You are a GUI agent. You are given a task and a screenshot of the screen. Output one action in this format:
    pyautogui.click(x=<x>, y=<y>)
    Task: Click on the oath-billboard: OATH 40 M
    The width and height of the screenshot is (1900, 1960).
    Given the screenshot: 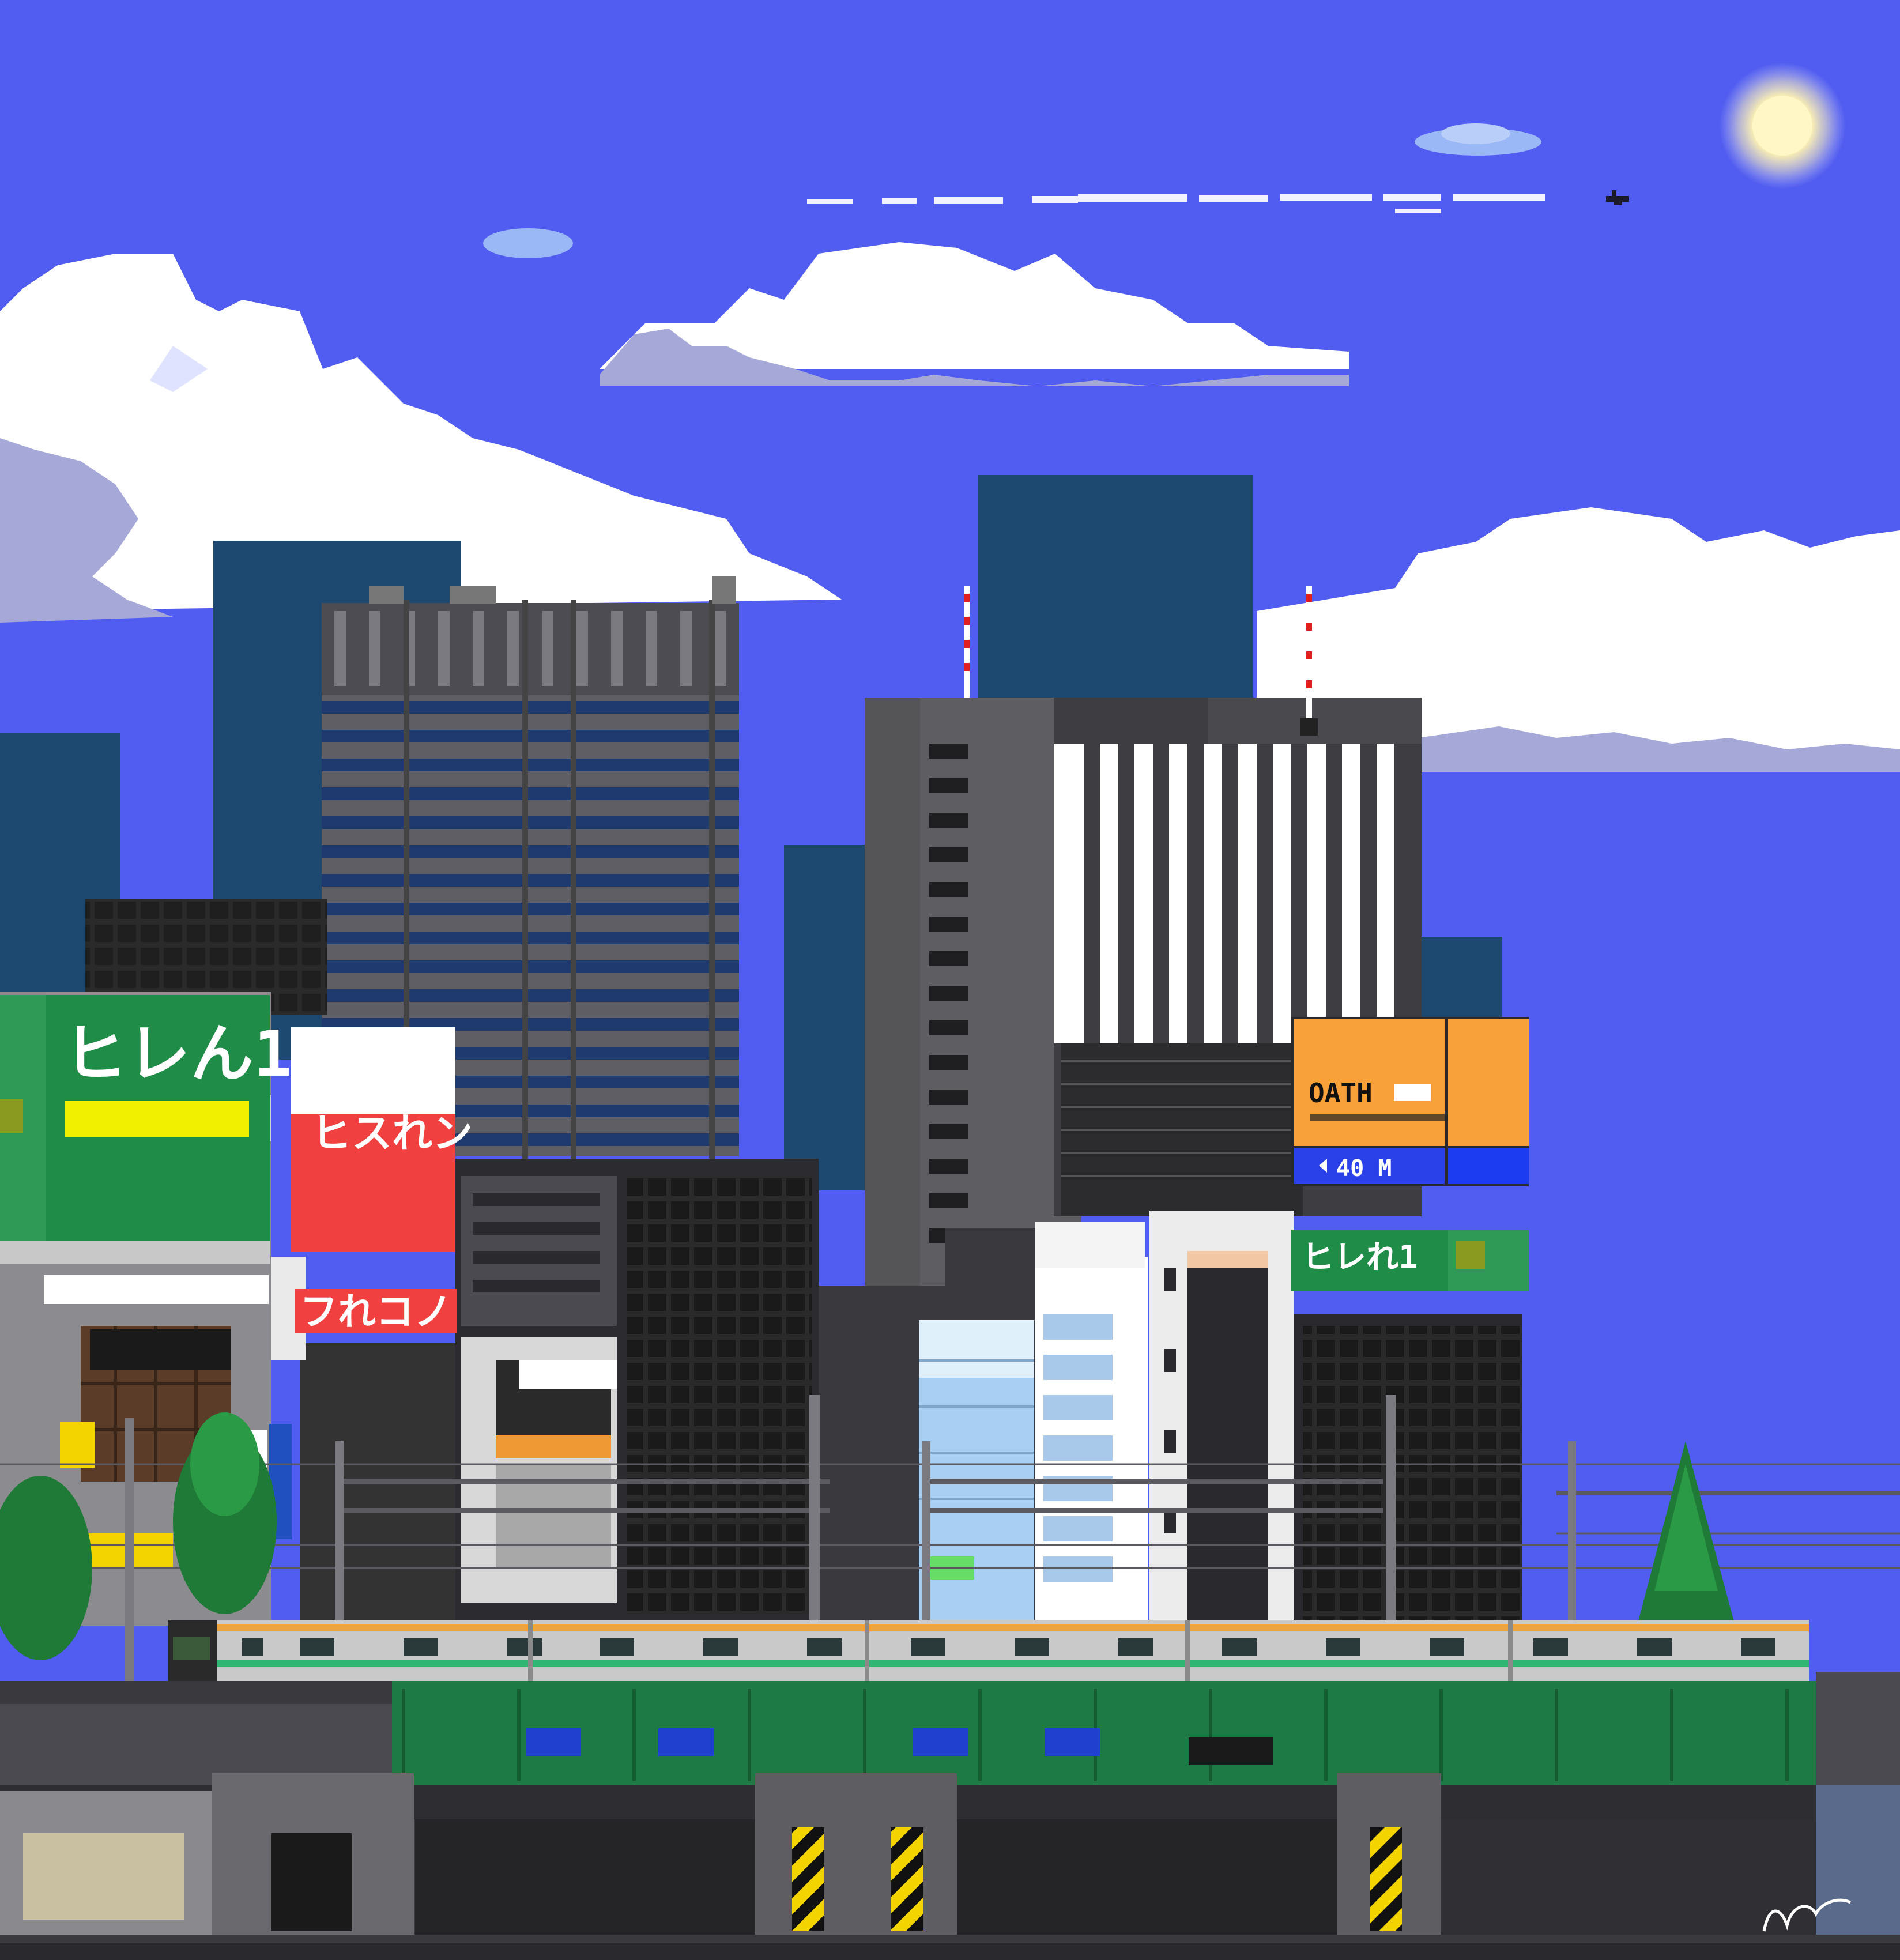 What is the action you would take?
    pyautogui.click(x=1410, y=1101)
    